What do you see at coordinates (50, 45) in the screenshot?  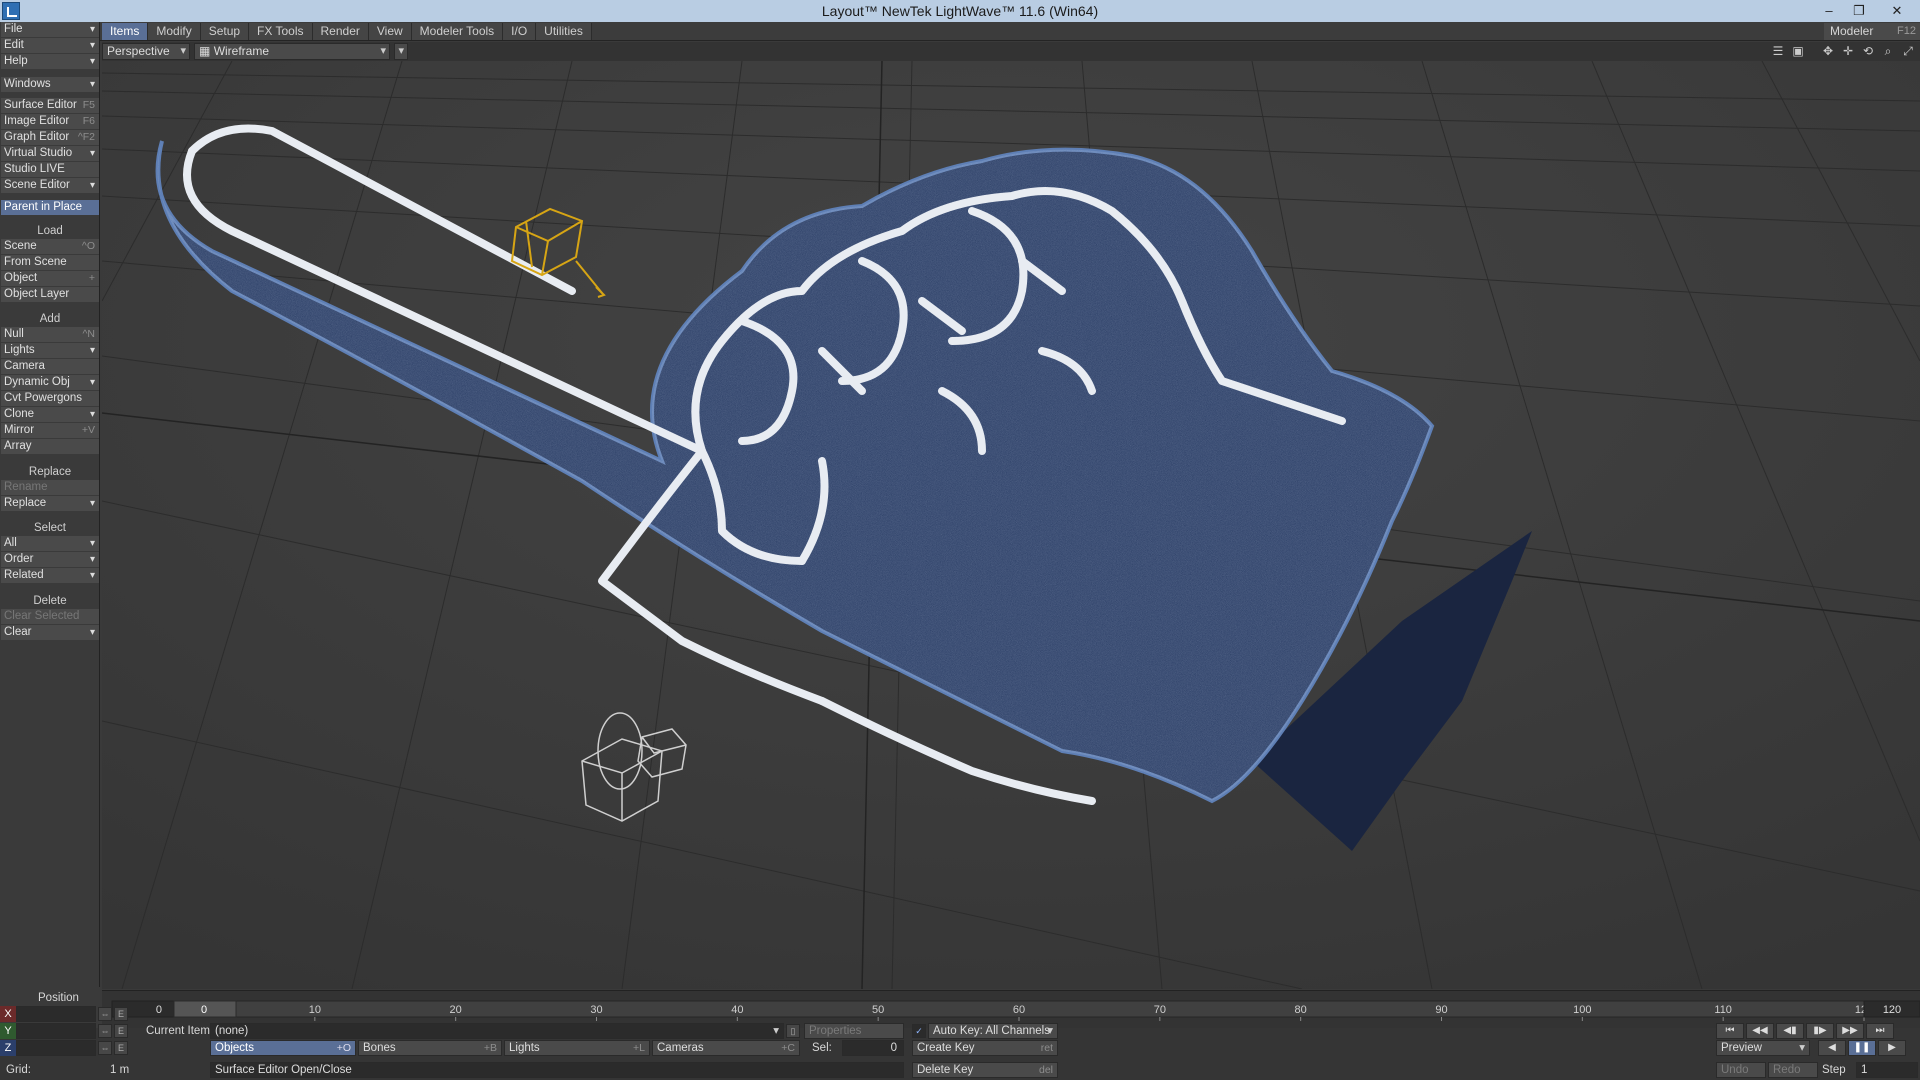 I see `edit-menu: Edit ▾` at bounding box center [50, 45].